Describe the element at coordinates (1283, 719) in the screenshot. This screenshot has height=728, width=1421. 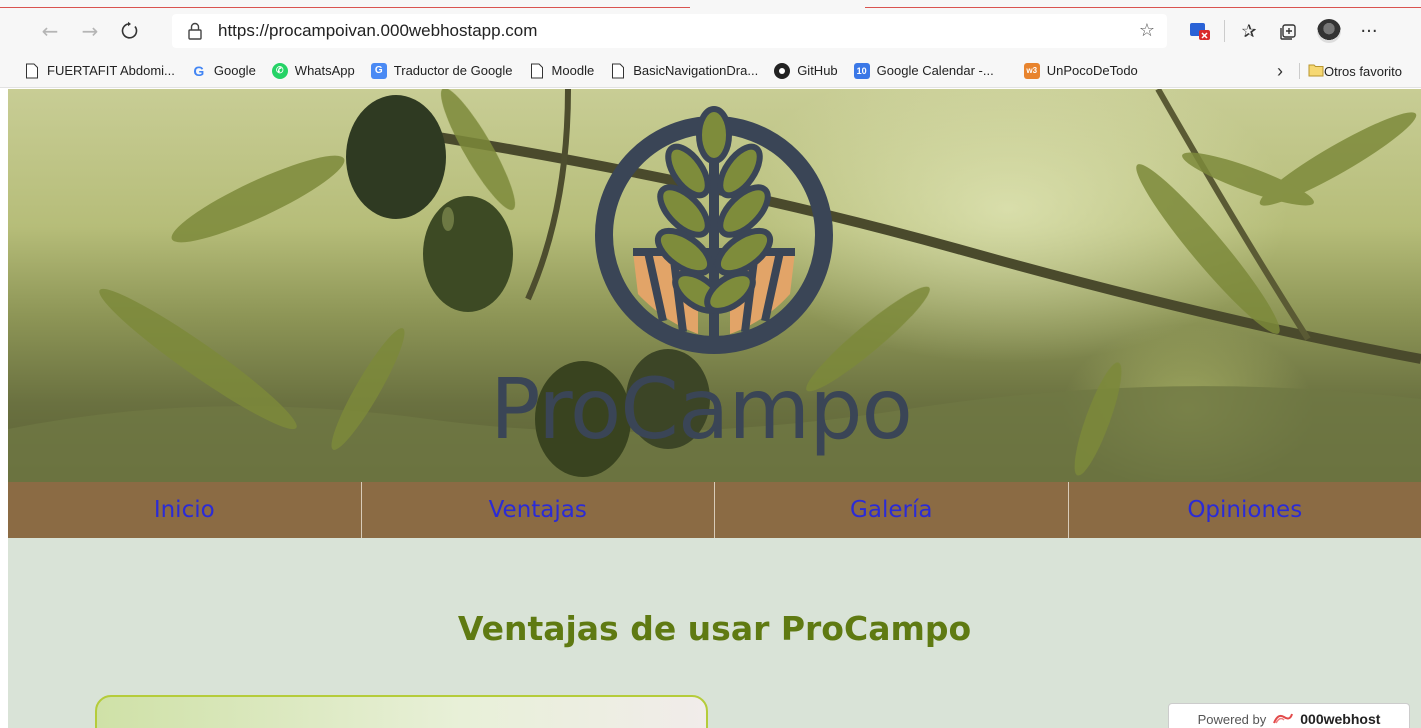
I see `000webhost-logo-icon` at that location.